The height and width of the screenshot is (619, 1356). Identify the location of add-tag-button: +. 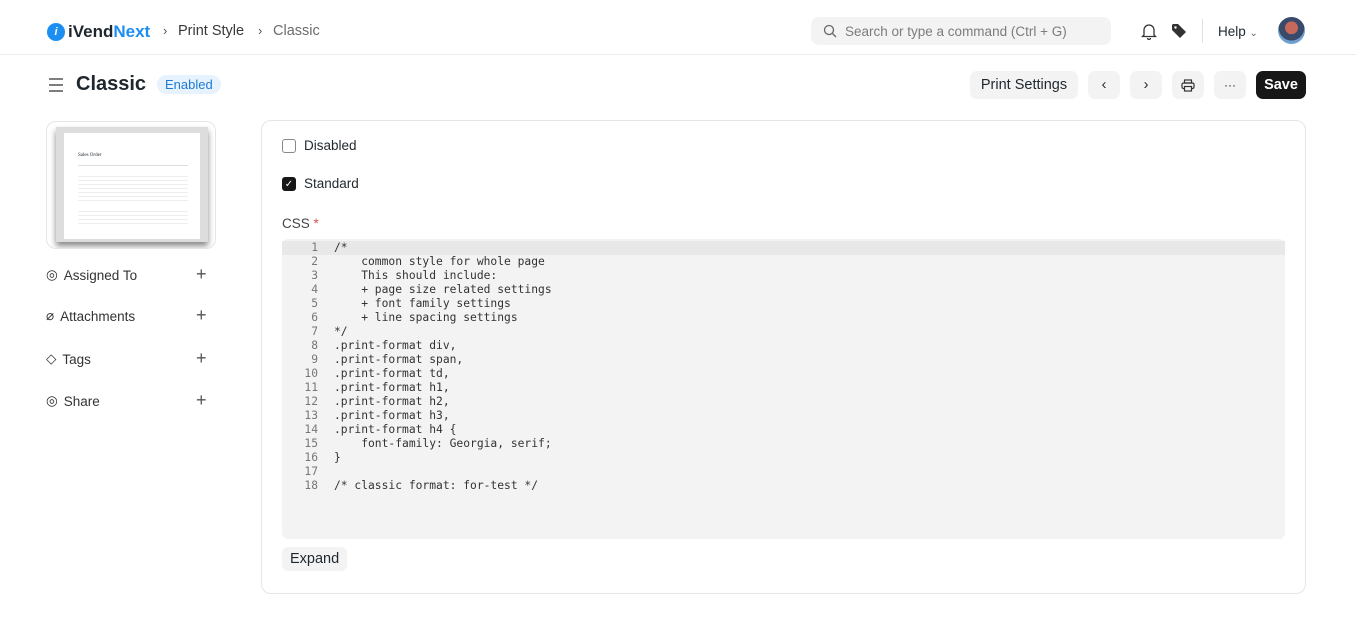
(201, 358).